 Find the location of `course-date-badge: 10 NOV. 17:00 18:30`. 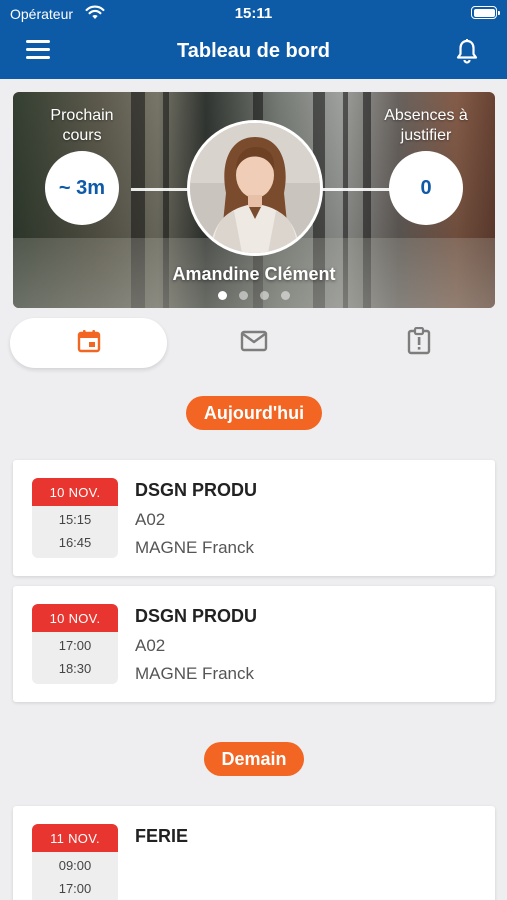

course-date-badge: 10 NOV. 17:00 18:30 is located at coordinates (75, 644).